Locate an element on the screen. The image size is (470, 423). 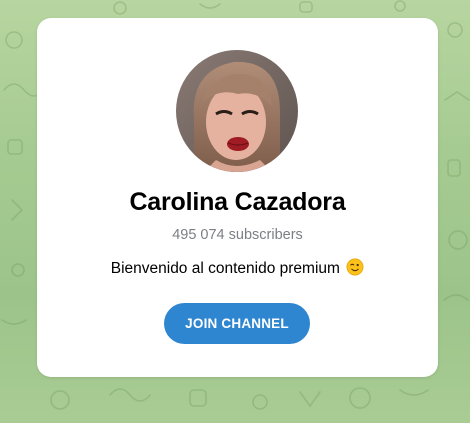
avatar-image is located at coordinates (237, 111).